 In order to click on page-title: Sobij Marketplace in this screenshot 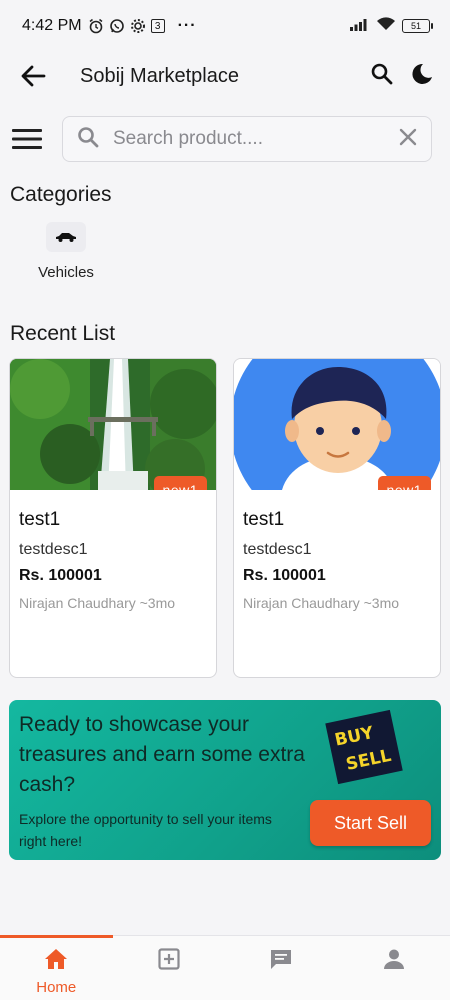, I will do `click(159, 75)`.